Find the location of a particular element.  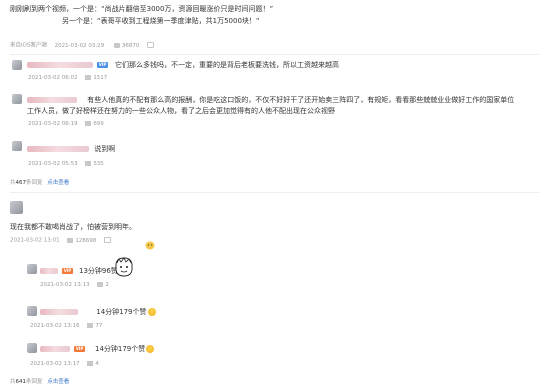

reply-meta: 2021-03-02 13:17 4 is located at coordinates (64, 364).